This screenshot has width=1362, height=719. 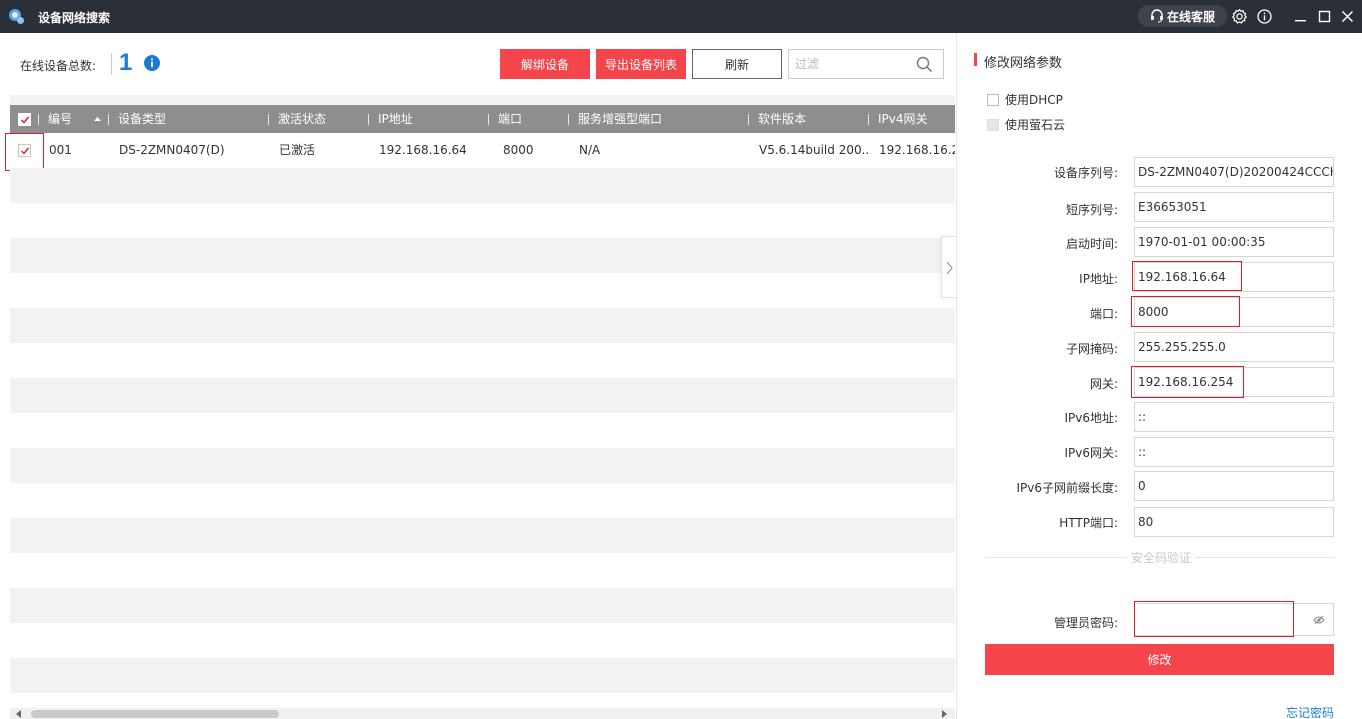 What do you see at coordinates (1091, 453) in the screenshot?
I see `ipv6-gateway-label: IPv6网关:` at bounding box center [1091, 453].